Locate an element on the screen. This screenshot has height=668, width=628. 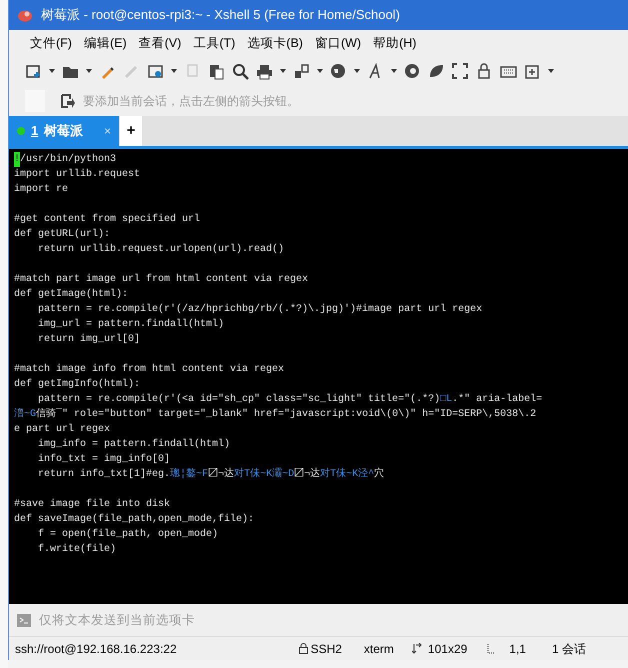
session-tab: 1 树莓派 × is located at coordinates (64, 131).